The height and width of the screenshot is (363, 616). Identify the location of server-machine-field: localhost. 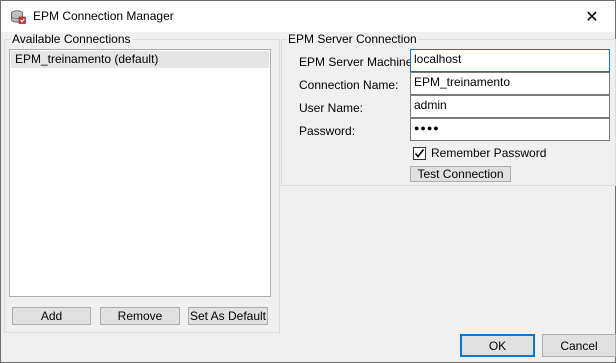
(510, 60).